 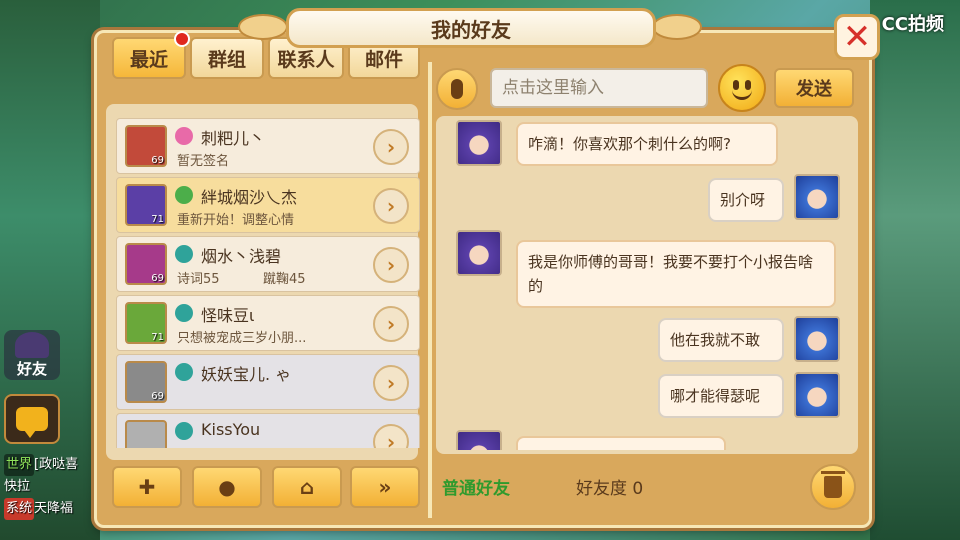 I want to click on home-icon: ⌂, so click(x=307, y=487).